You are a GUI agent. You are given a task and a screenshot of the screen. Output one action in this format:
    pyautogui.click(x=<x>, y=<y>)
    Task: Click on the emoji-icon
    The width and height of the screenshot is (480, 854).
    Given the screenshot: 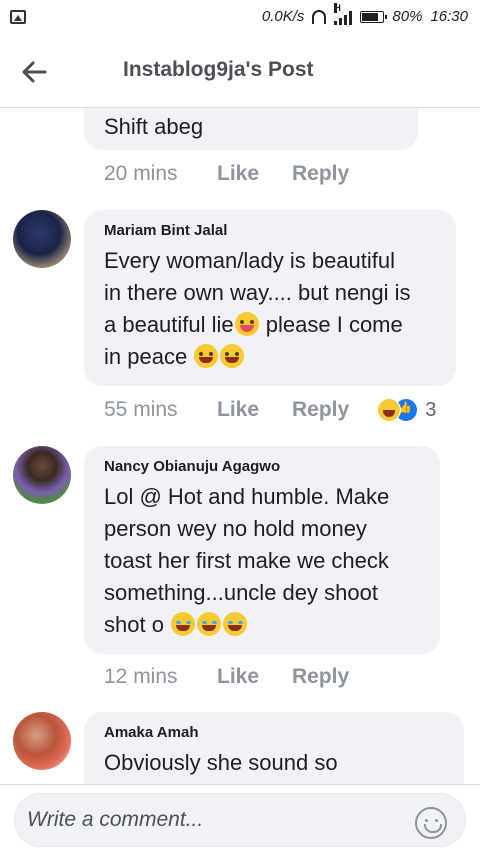 What is the action you would take?
    pyautogui.click(x=431, y=823)
    